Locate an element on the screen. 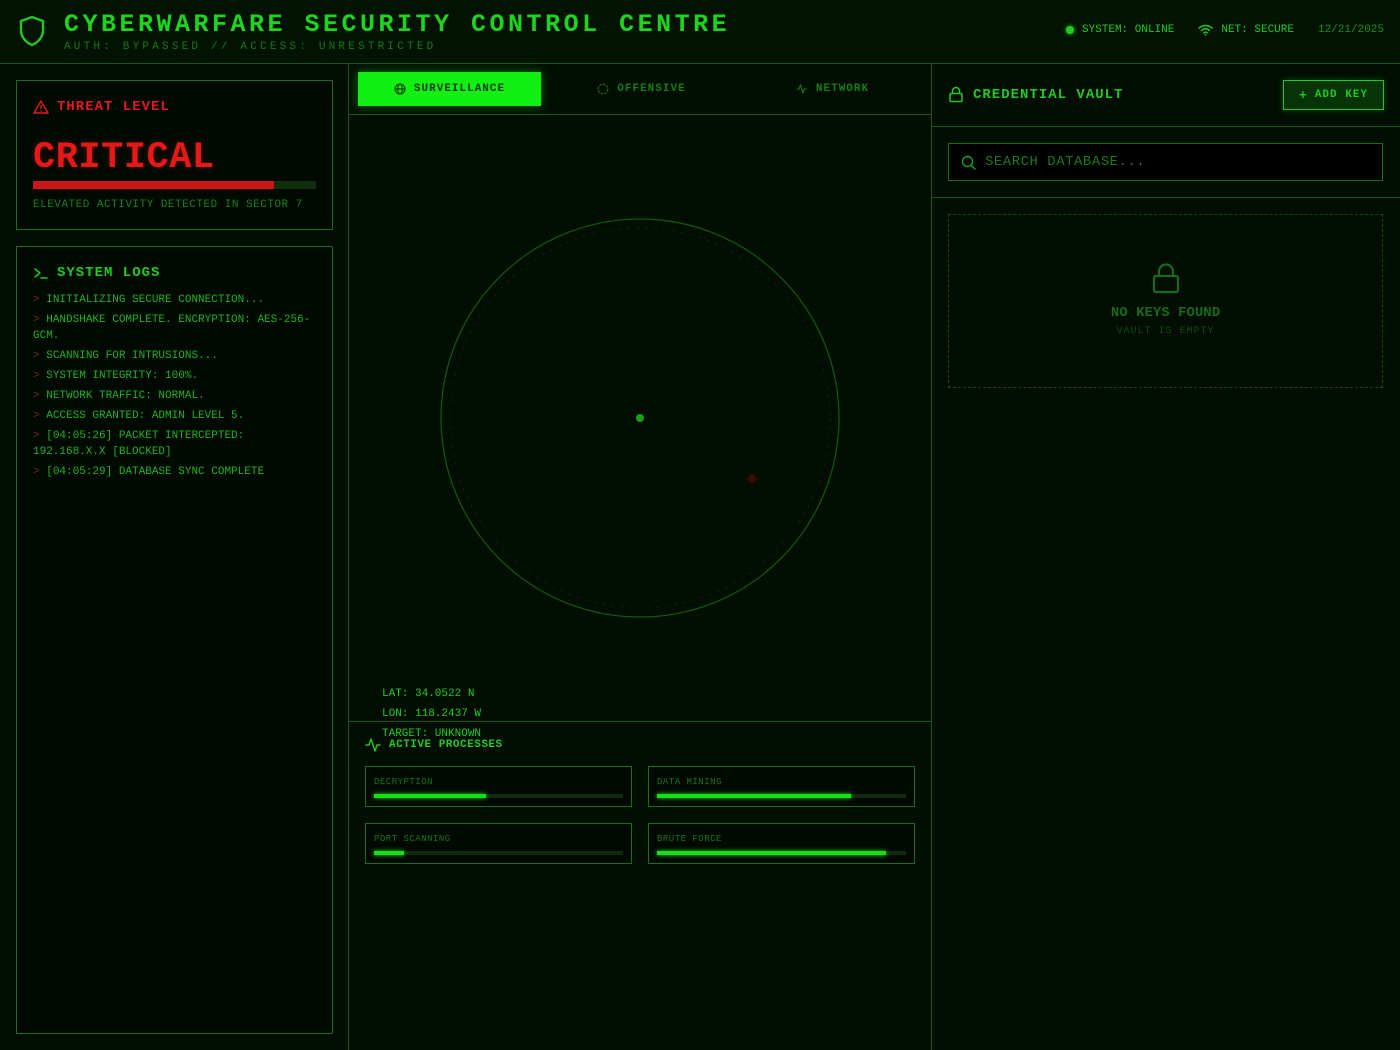  empty-vault-title: NO KEYS FOUND is located at coordinates (1165, 313).